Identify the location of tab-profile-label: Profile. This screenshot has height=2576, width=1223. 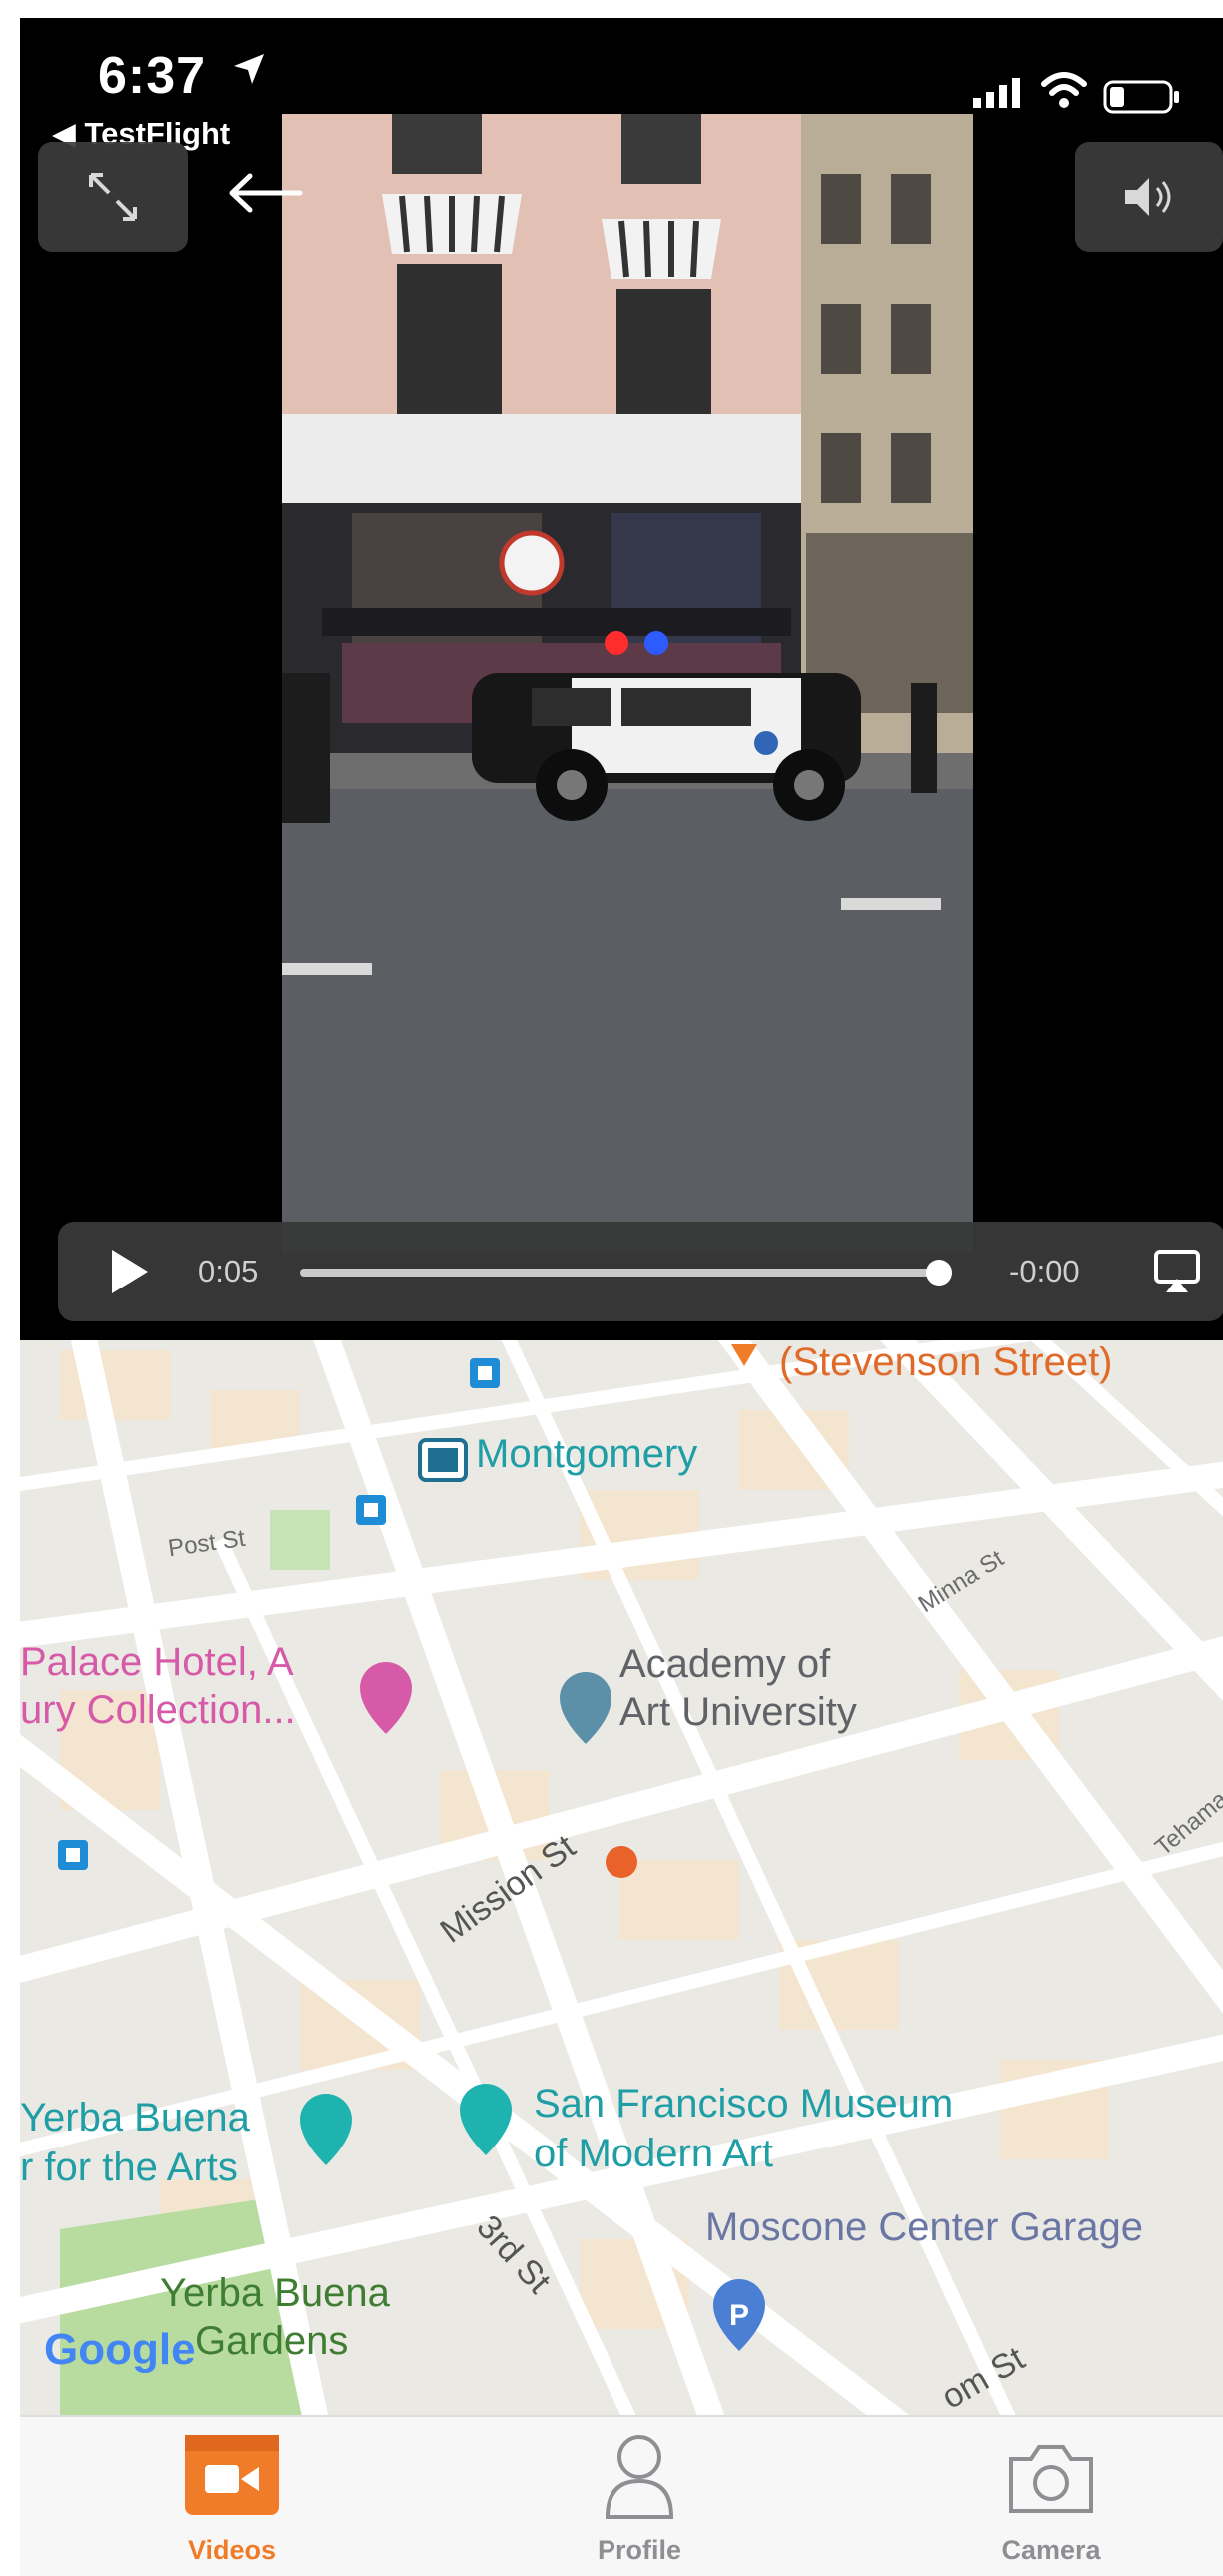
(639, 2550).